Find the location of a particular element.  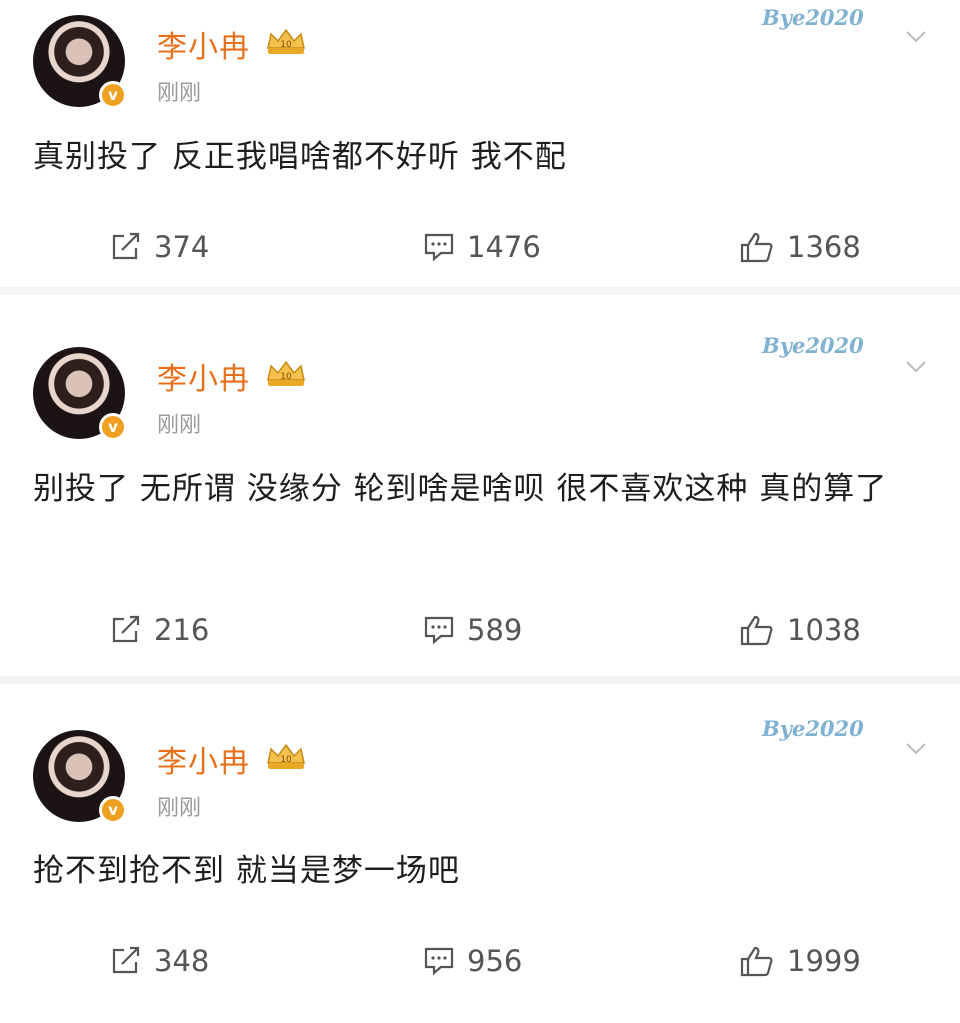

comment-count: 956 is located at coordinates (495, 961).